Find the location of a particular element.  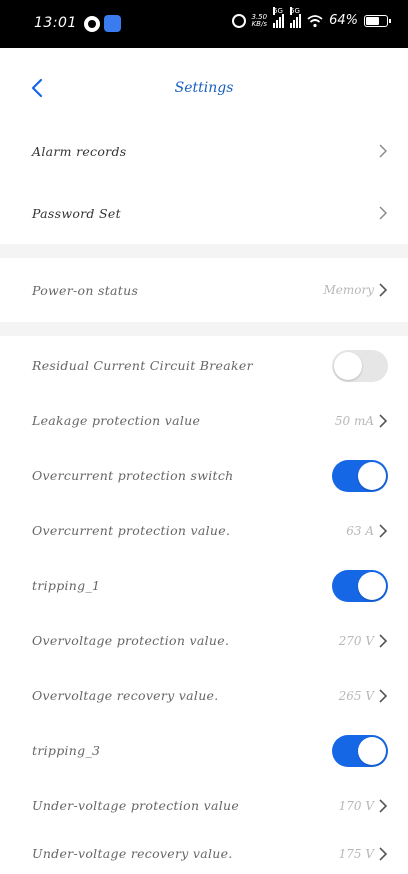

alarm-records-label: Alarm records is located at coordinates (79, 151).